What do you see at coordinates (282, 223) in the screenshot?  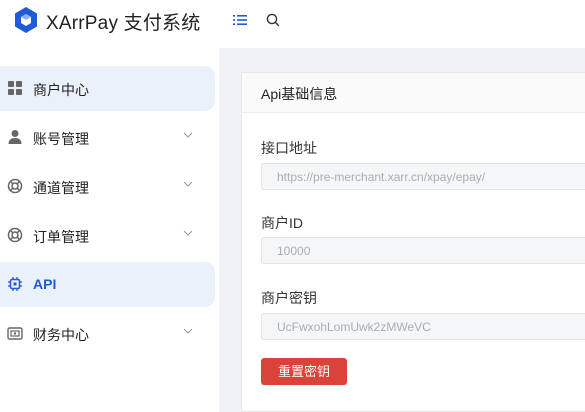 I see `merchant-id-label: 商户ID` at bounding box center [282, 223].